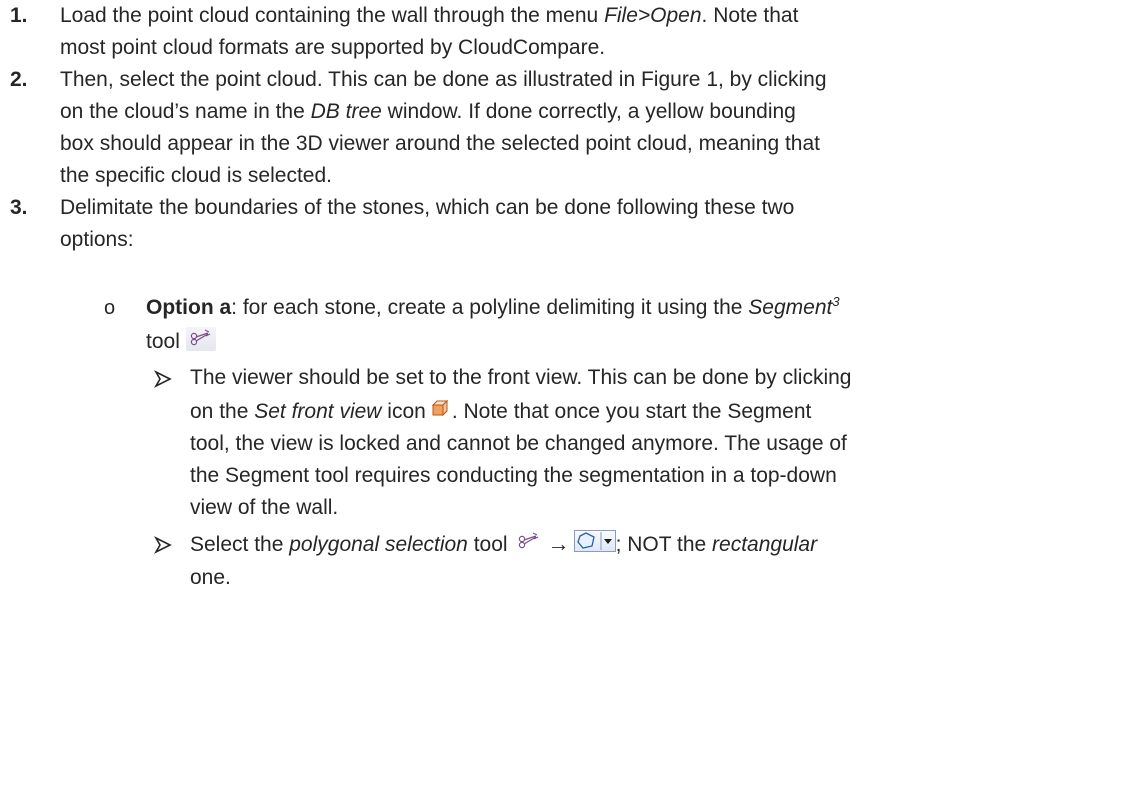 The width and height of the screenshot is (1130, 787). What do you see at coordinates (487, 544) in the screenshot?
I see `sub2-text-b: tool` at bounding box center [487, 544].